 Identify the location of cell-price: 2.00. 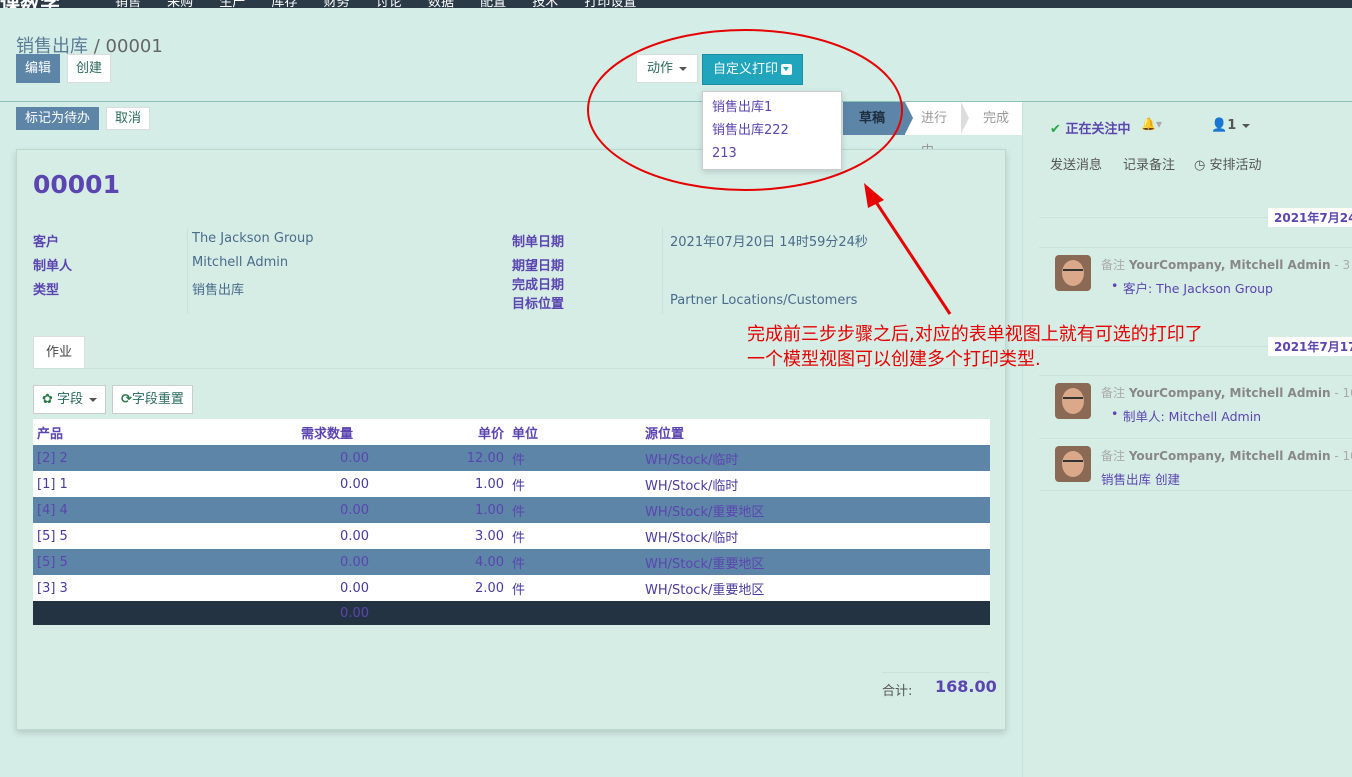
(440, 588).